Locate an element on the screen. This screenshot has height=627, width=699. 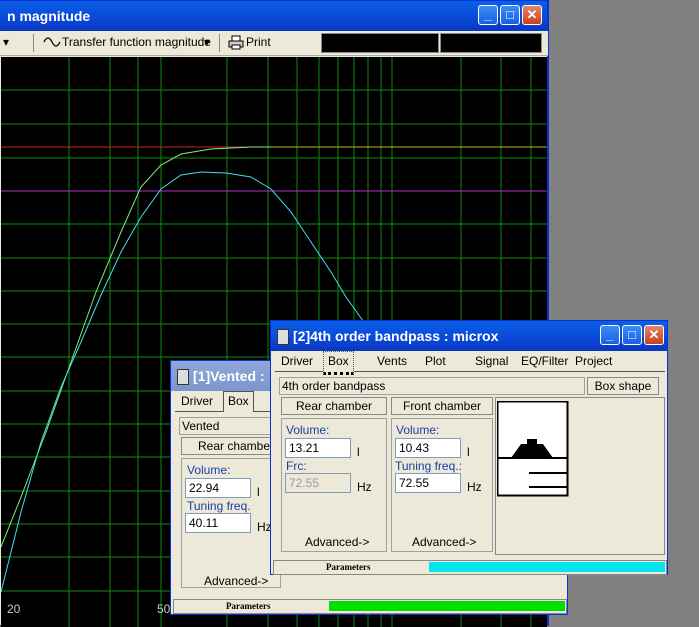
title-bar: n magnitude _ □ ✕ is located at coordinates (273, 16).